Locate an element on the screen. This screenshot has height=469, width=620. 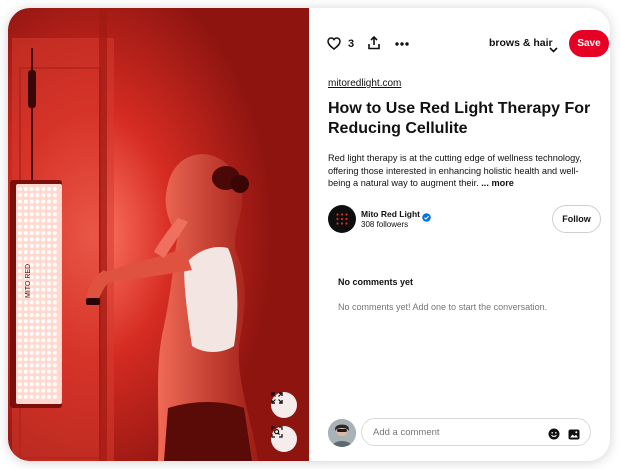
follow-button: Follow is located at coordinates (576, 219).